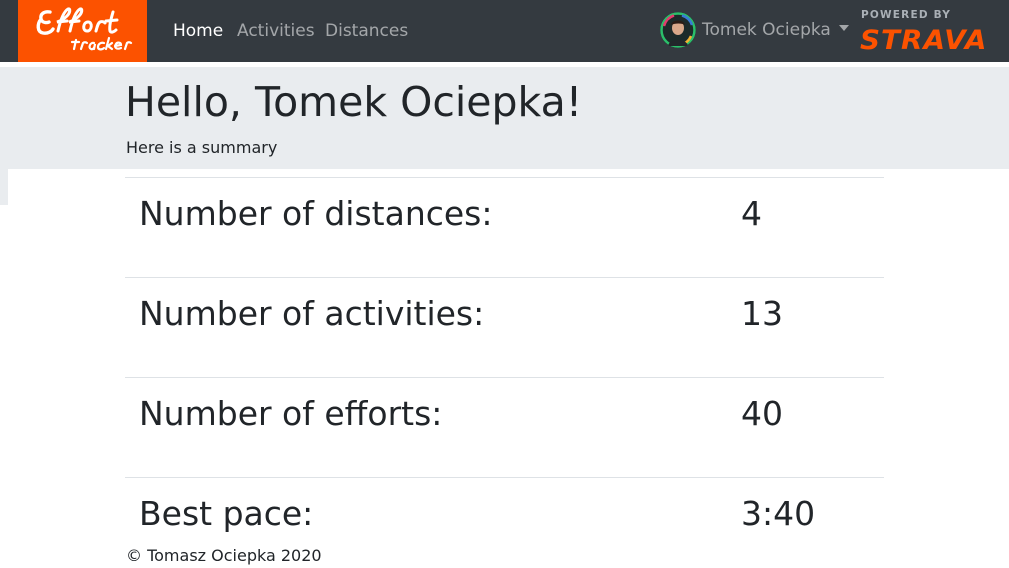 This screenshot has height=568, width=1009. I want to click on summary-row-distances: Number of distances: 4, so click(504, 227).